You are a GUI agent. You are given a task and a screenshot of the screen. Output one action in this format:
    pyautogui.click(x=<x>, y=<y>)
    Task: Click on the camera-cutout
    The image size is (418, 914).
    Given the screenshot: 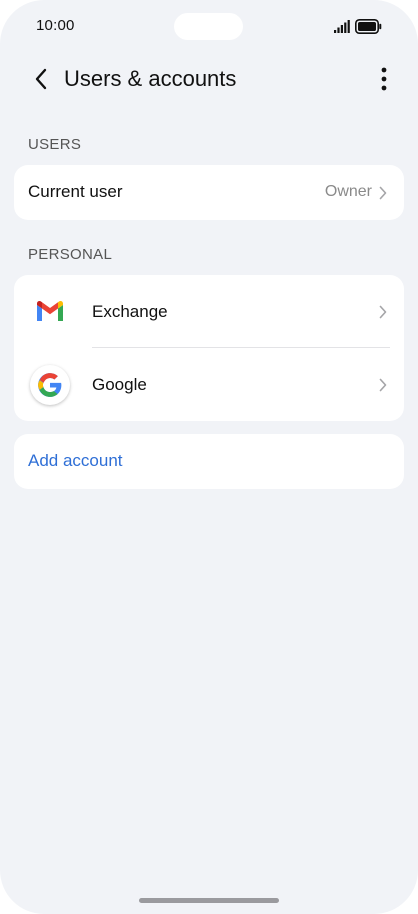 What is the action you would take?
    pyautogui.click(x=208, y=26)
    